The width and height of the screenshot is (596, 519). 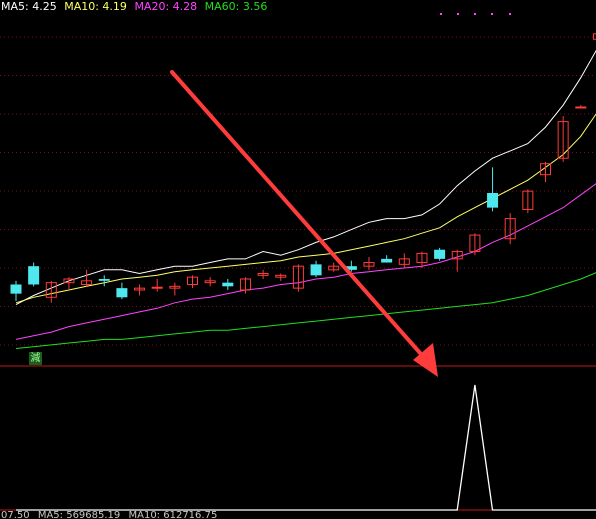 What do you see at coordinates (79, 514) in the screenshot?
I see `volume-ma5-label: MA5: 569685.19` at bounding box center [79, 514].